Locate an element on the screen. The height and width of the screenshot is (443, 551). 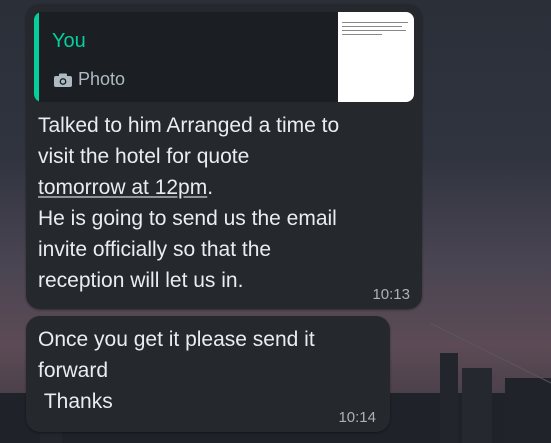
quoted-reply: You Photo is located at coordinates (224, 57).